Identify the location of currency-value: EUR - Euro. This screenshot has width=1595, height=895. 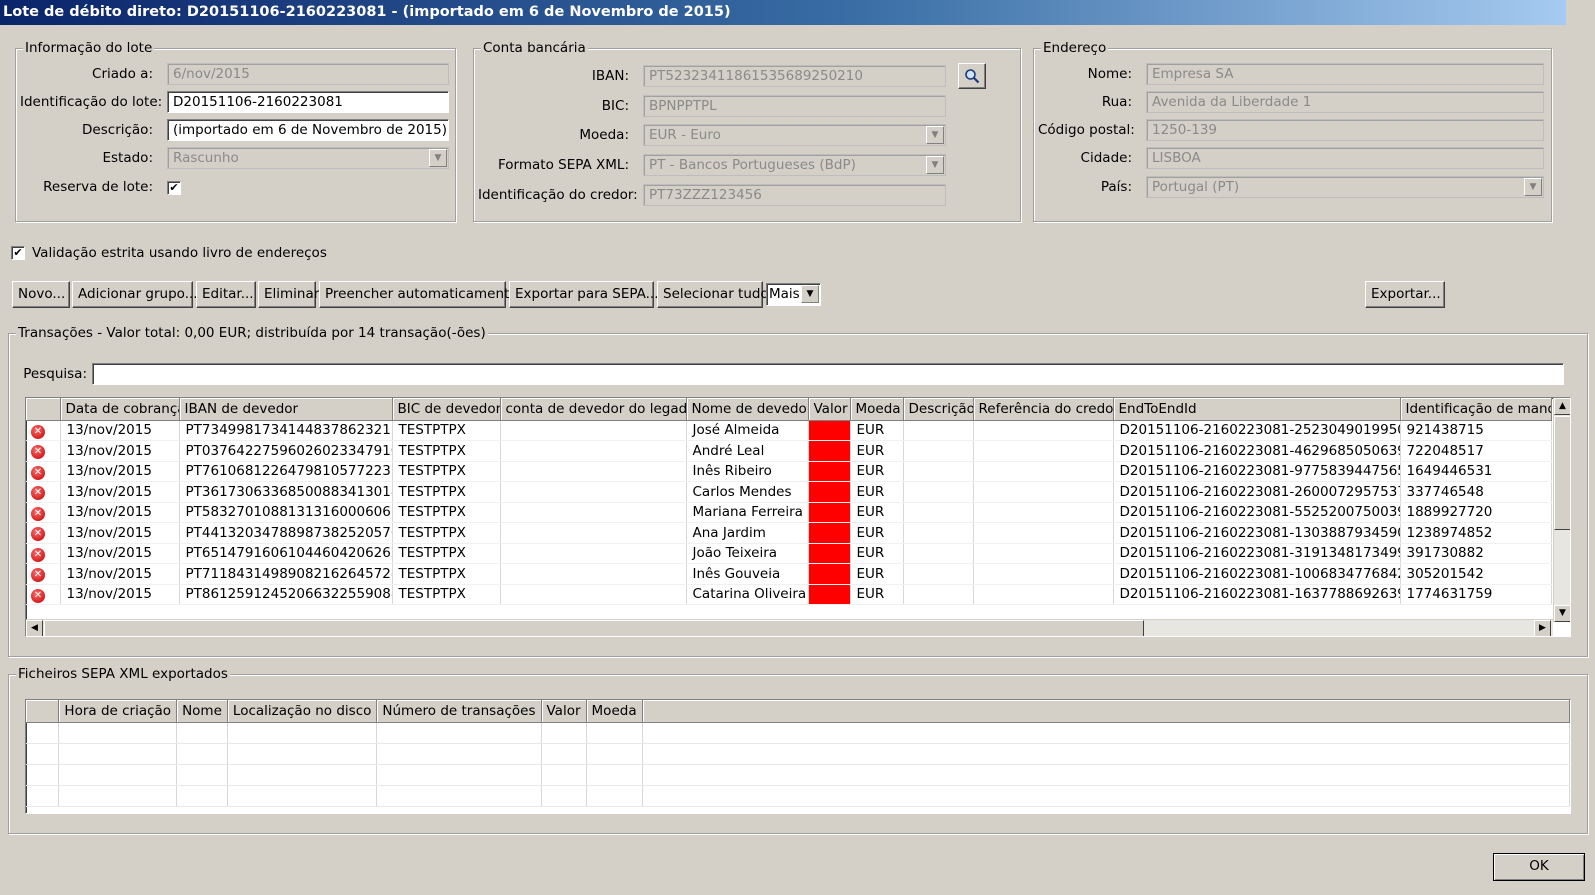
(685, 135).